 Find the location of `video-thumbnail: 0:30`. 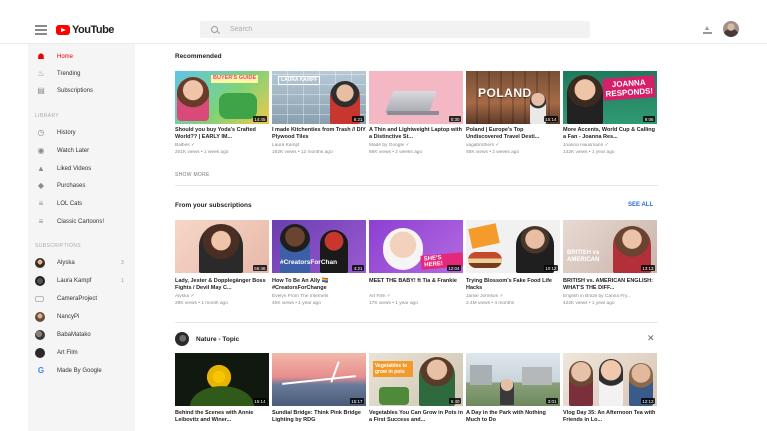

video-thumbnail: 0:30 is located at coordinates (416, 97).